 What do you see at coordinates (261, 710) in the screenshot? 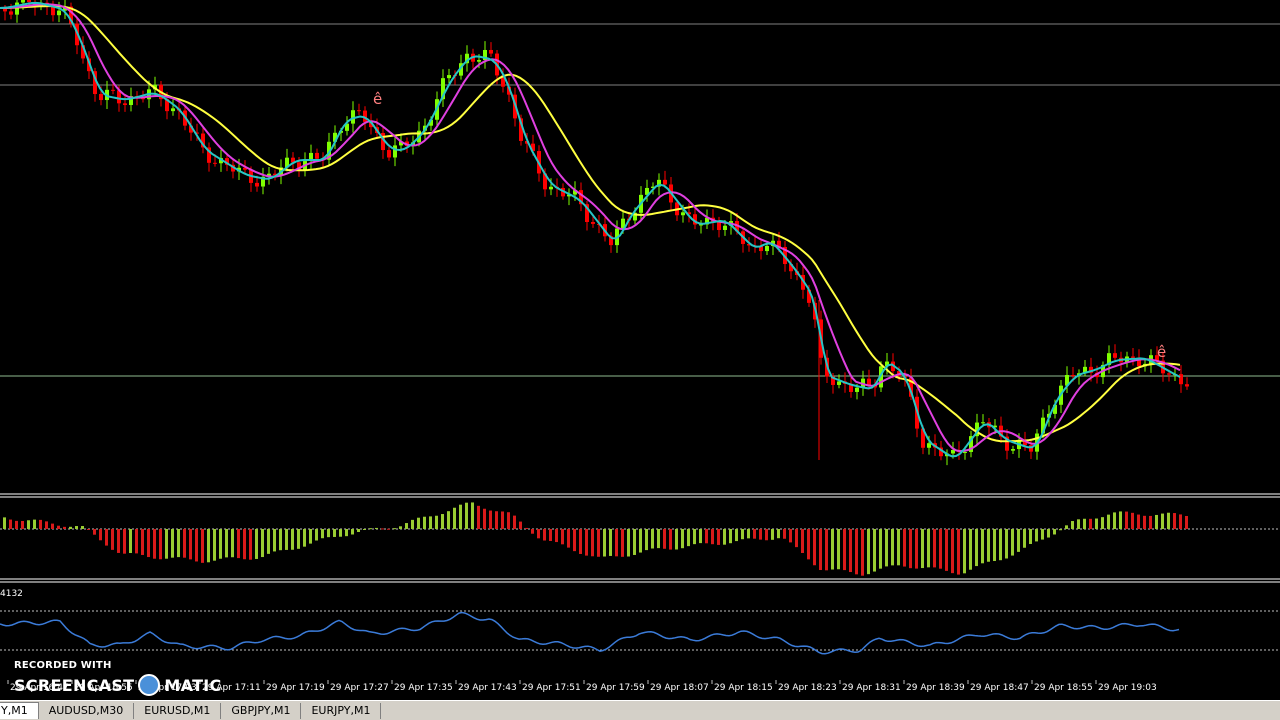
I see `tab-gbpjpy-m1: GBPJPY,M1` at bounding box center [261, 710].